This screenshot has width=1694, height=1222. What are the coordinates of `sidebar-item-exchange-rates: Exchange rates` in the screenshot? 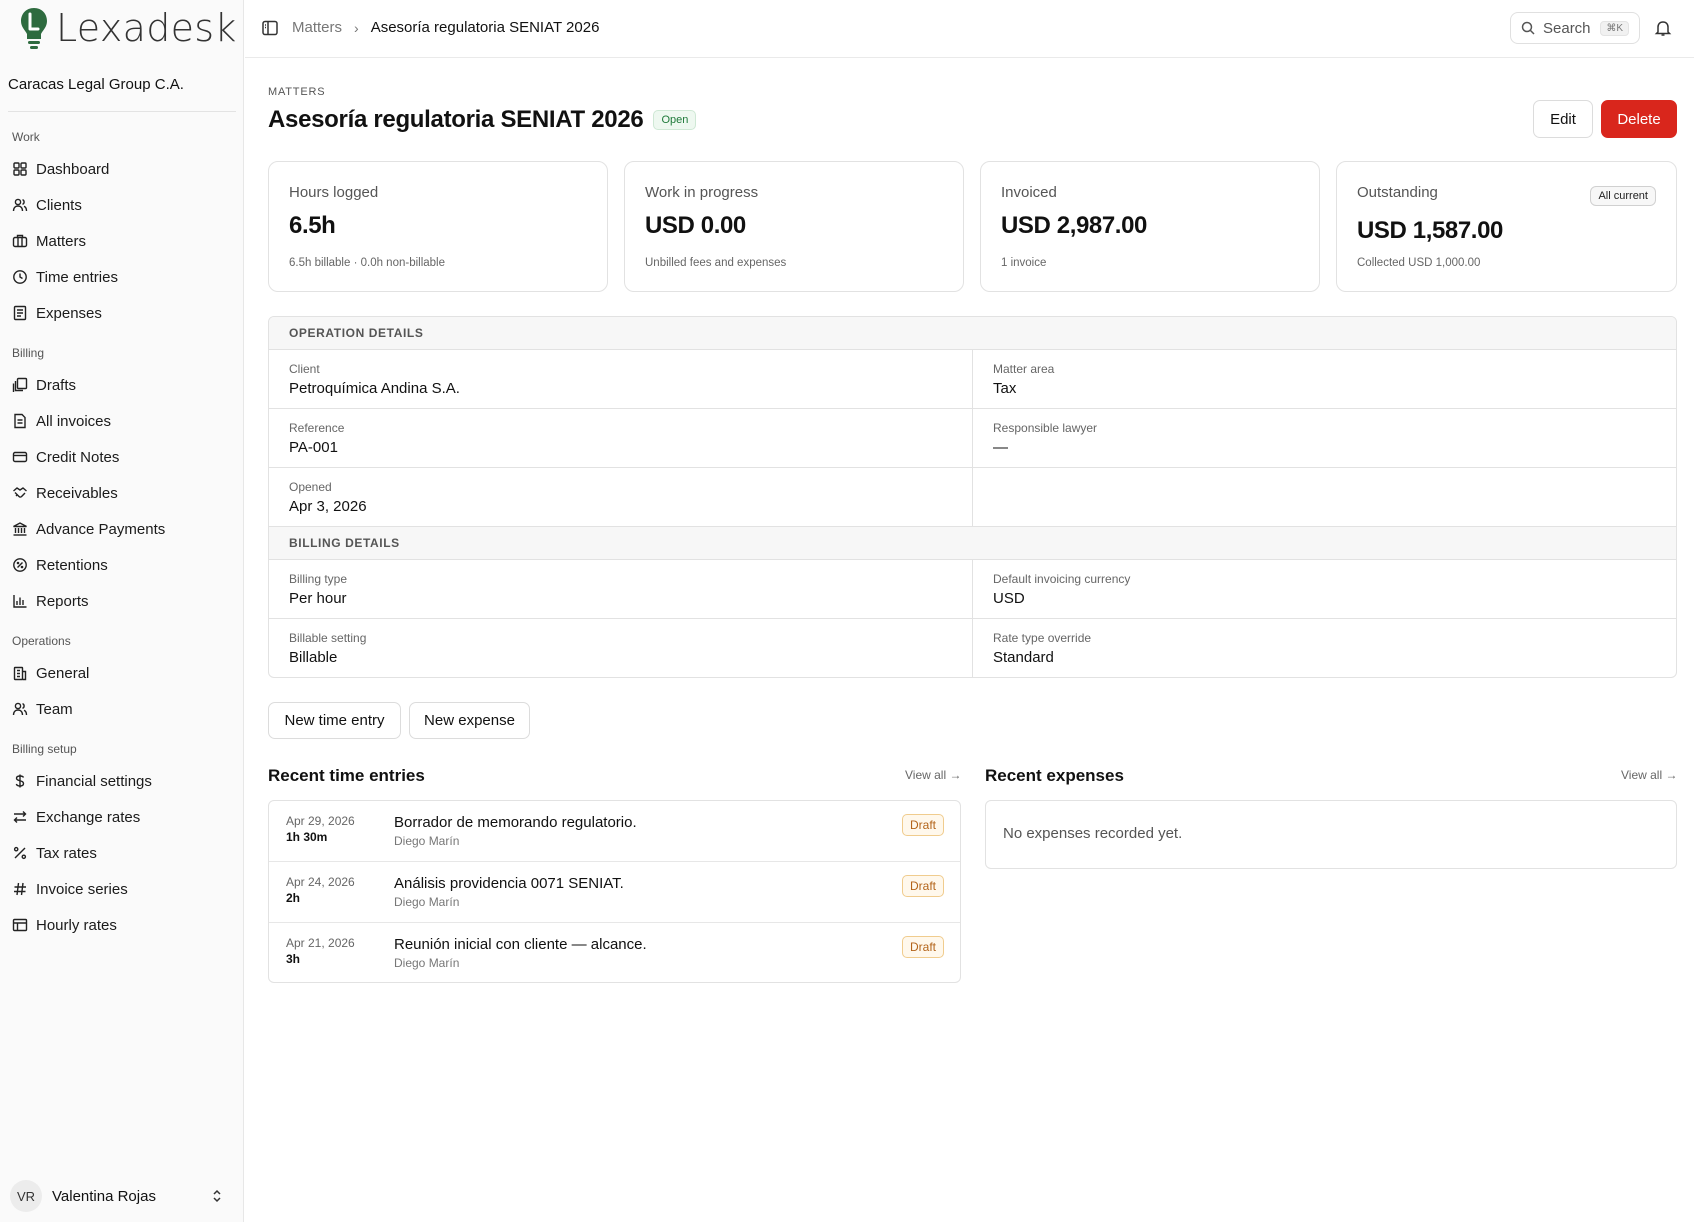 It's located at (122, 817).